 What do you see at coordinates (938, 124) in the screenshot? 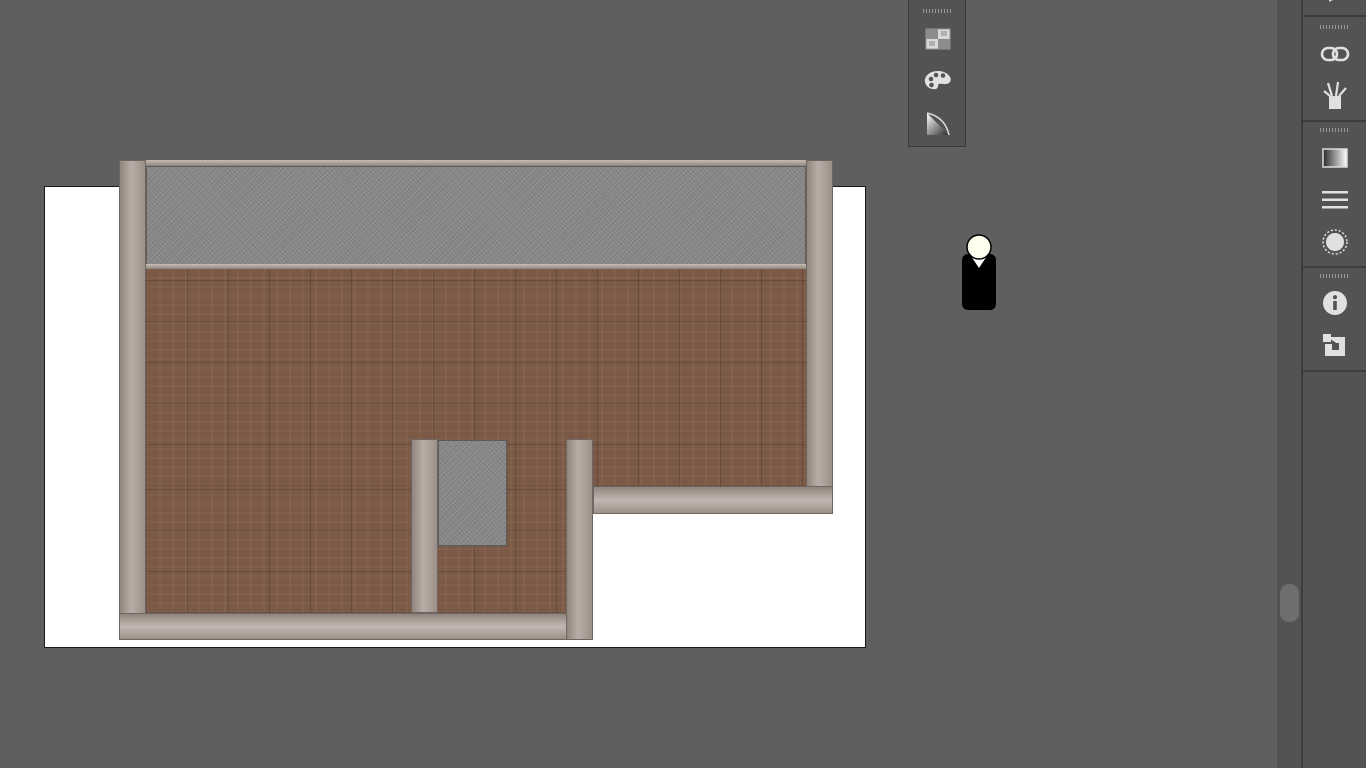
I see `gradient-triangle-icon` at bounding box center [938, 124].